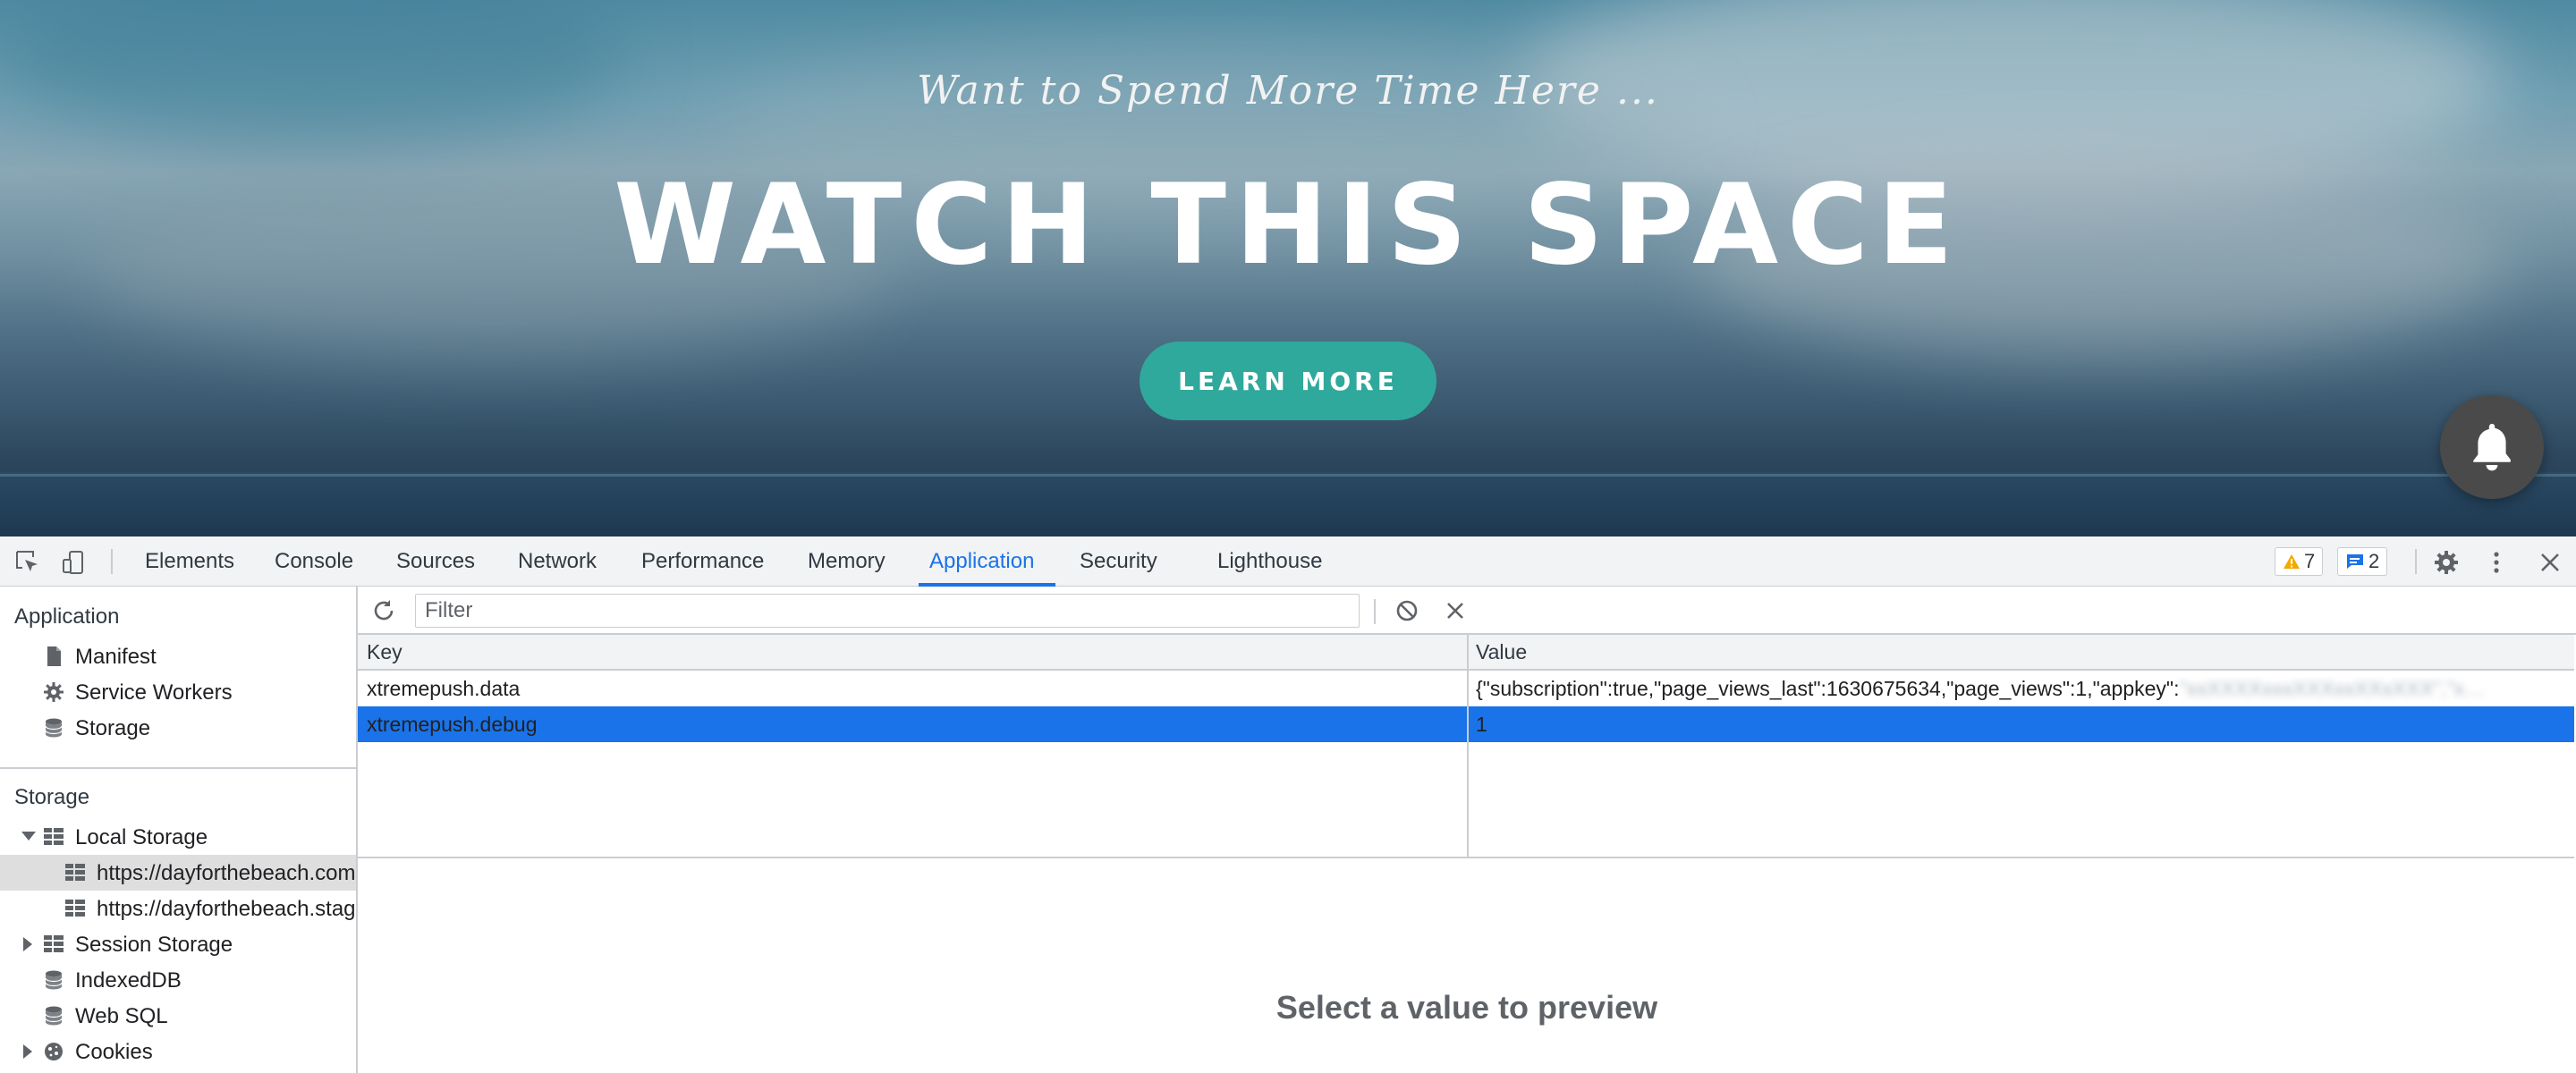 The height and width of the screenshot is (1073, 2576). I want to click on refresh-icon, so click(384, 610).